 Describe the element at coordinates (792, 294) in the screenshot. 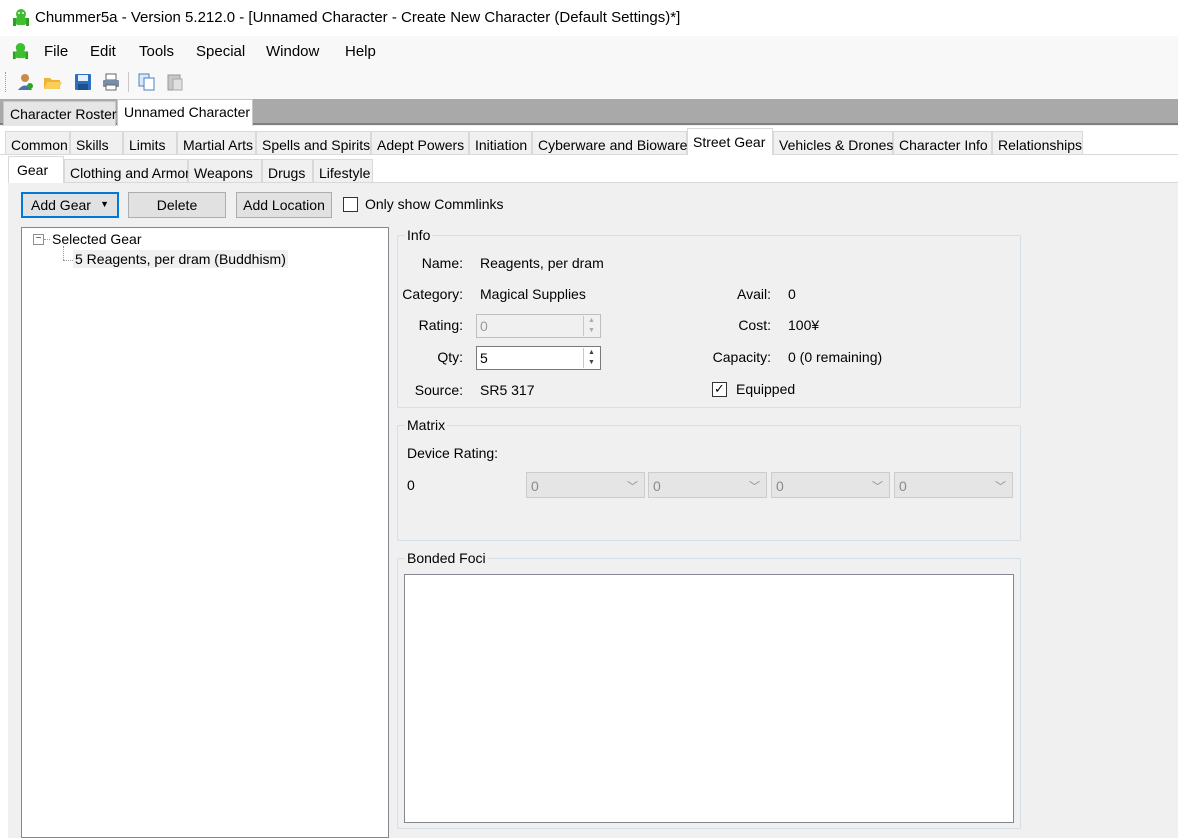

I see `avail-value: 0` at that location.